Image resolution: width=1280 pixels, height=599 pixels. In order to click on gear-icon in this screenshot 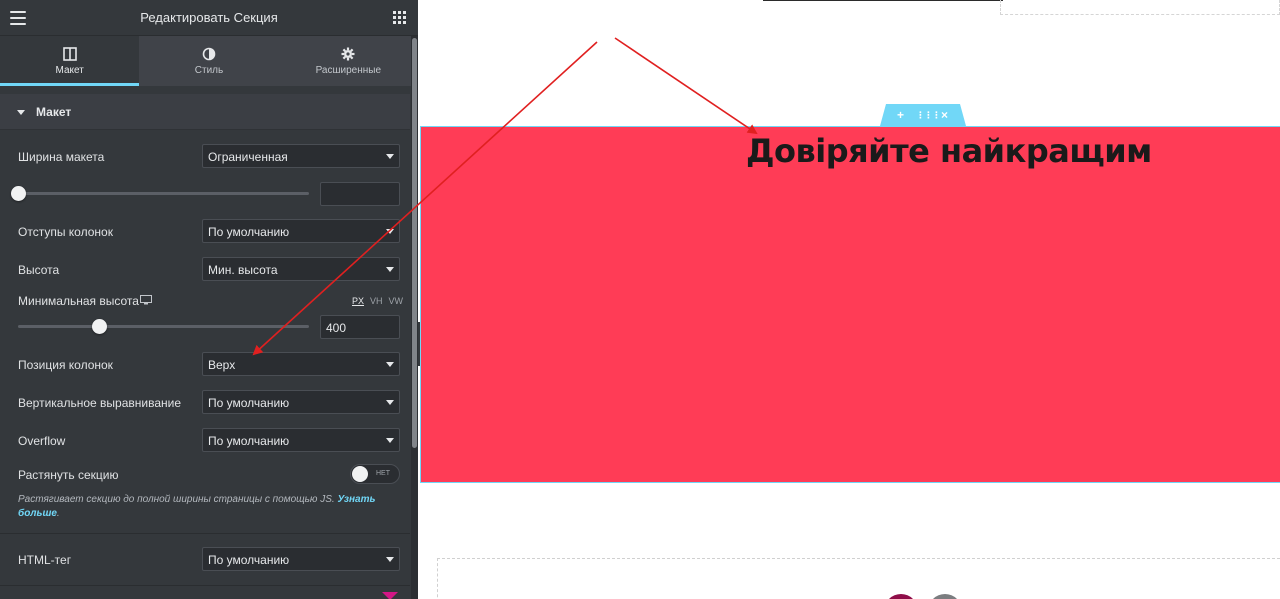, I will do `click(348, 54)`.